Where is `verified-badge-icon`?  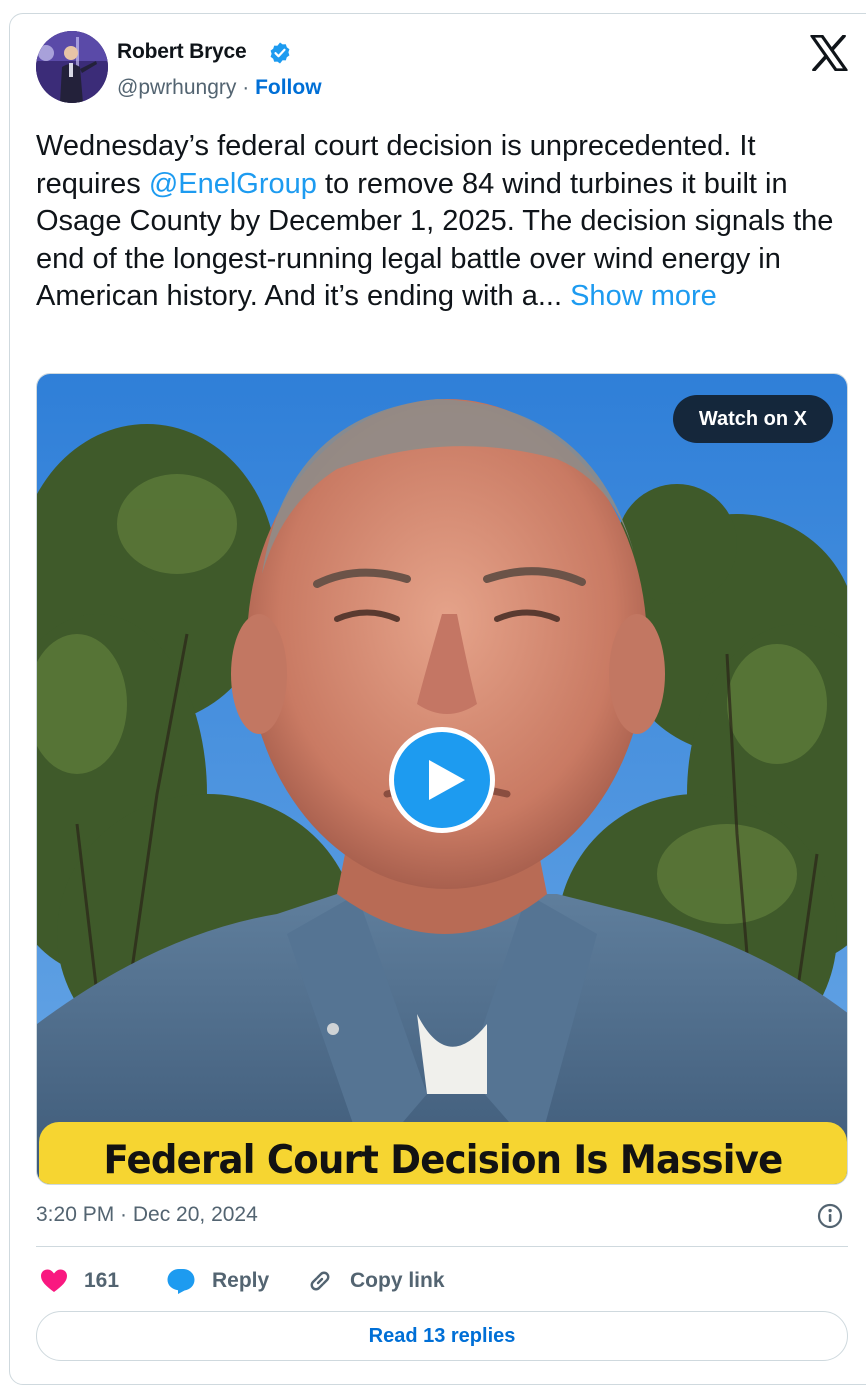 verified-badge-icon is located at coordinates (280, 53).